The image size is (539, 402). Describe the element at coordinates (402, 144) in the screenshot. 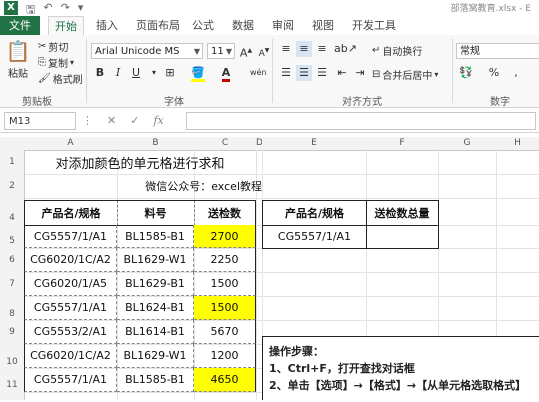

I see `column-header-f: F` at that location.